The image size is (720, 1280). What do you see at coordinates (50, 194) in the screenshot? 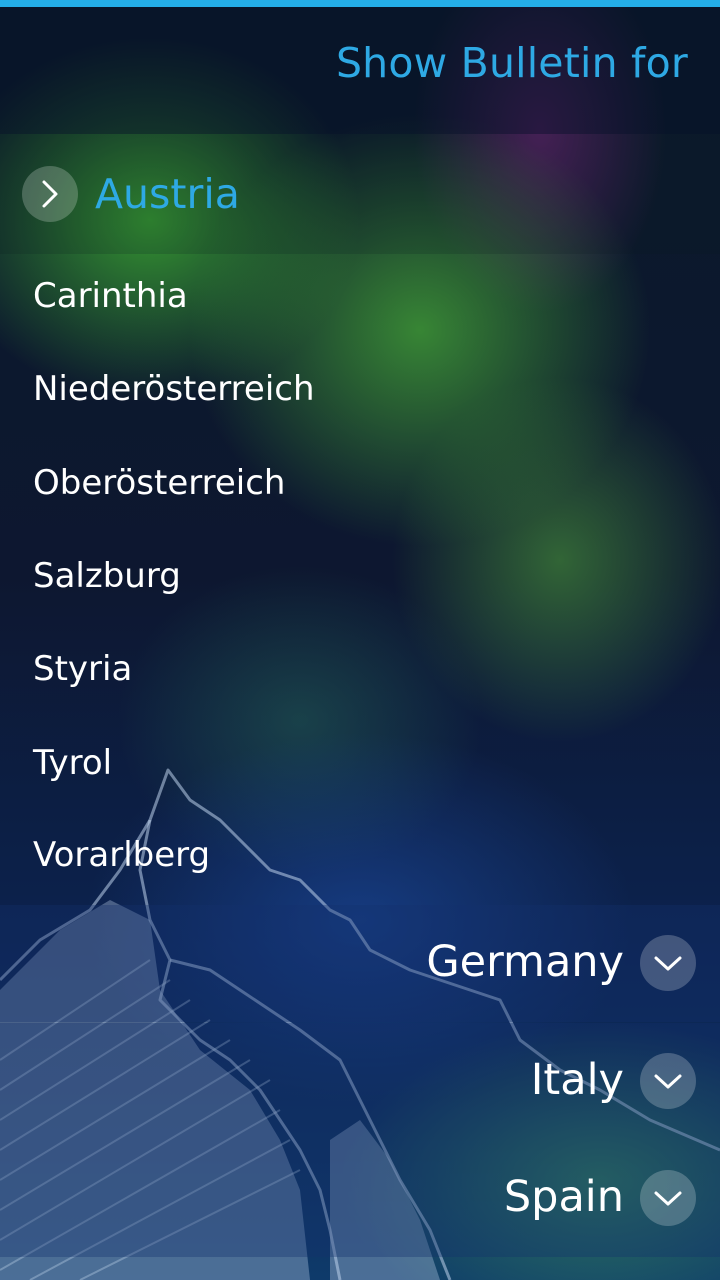
I see `chevron-right-icon` at bounding box center [50, 194].